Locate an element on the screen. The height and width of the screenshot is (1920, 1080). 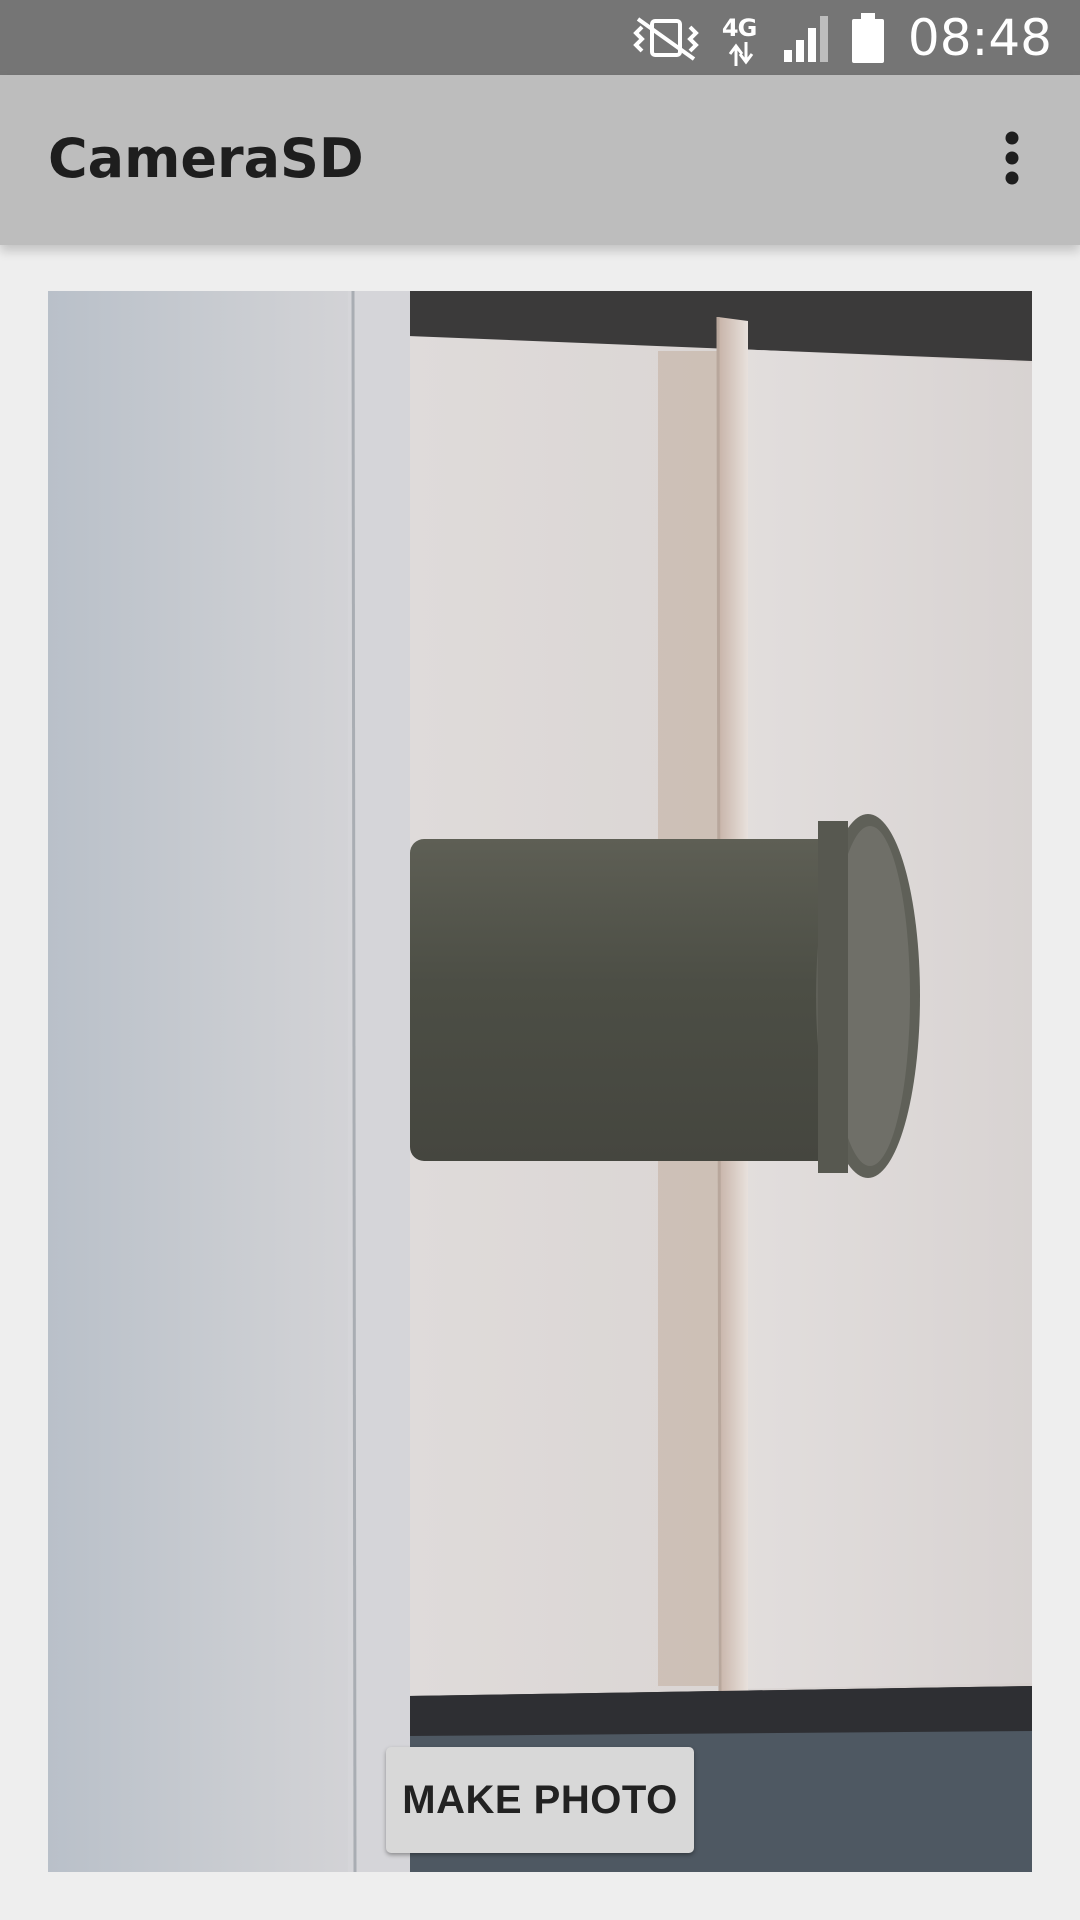
network-type-indicator: 4G is located at coordinates (742, 38).